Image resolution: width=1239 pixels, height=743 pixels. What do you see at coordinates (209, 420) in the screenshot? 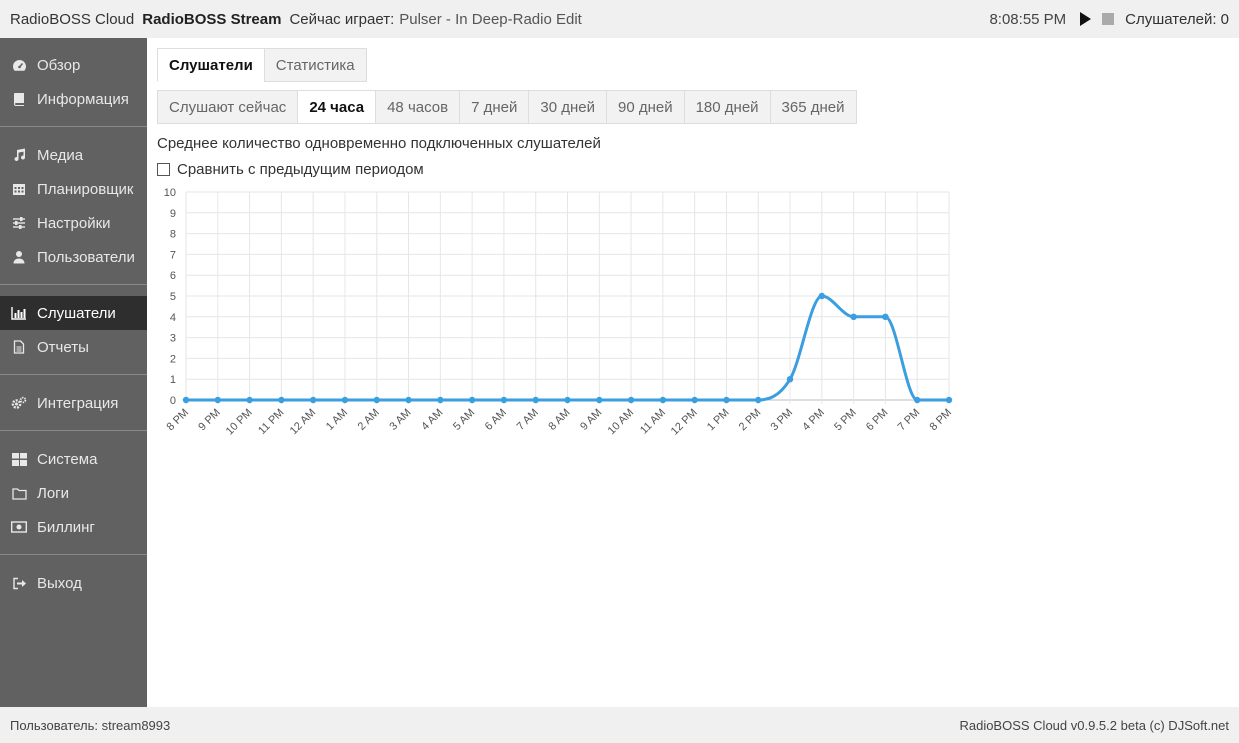
I see `x-tick-label: 9 PM` at bounding box center [209, 420].